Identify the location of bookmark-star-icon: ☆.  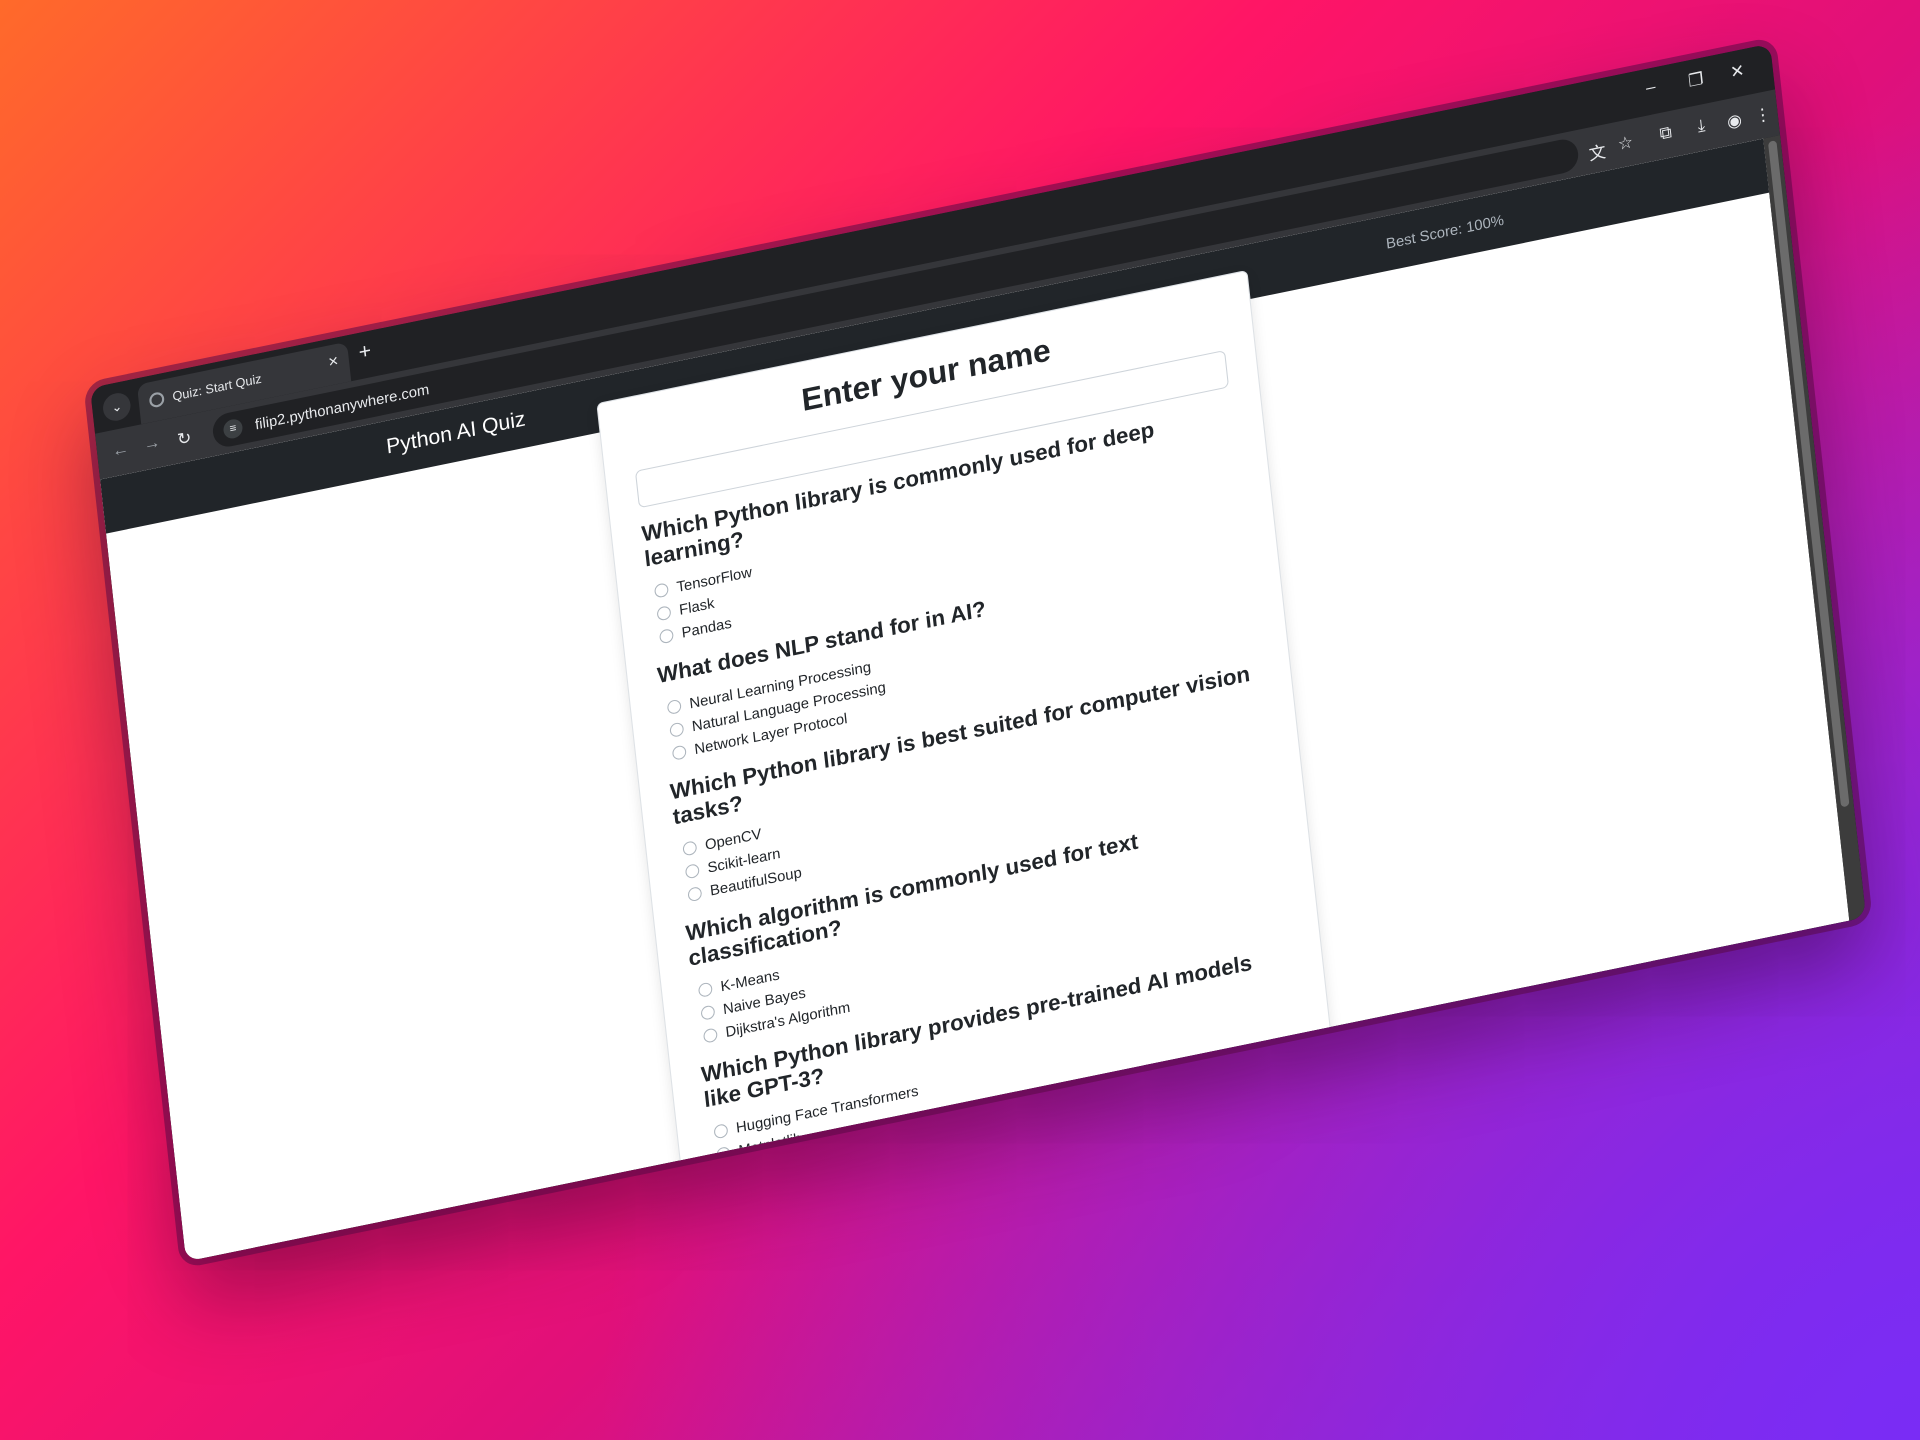
(1625, 143).